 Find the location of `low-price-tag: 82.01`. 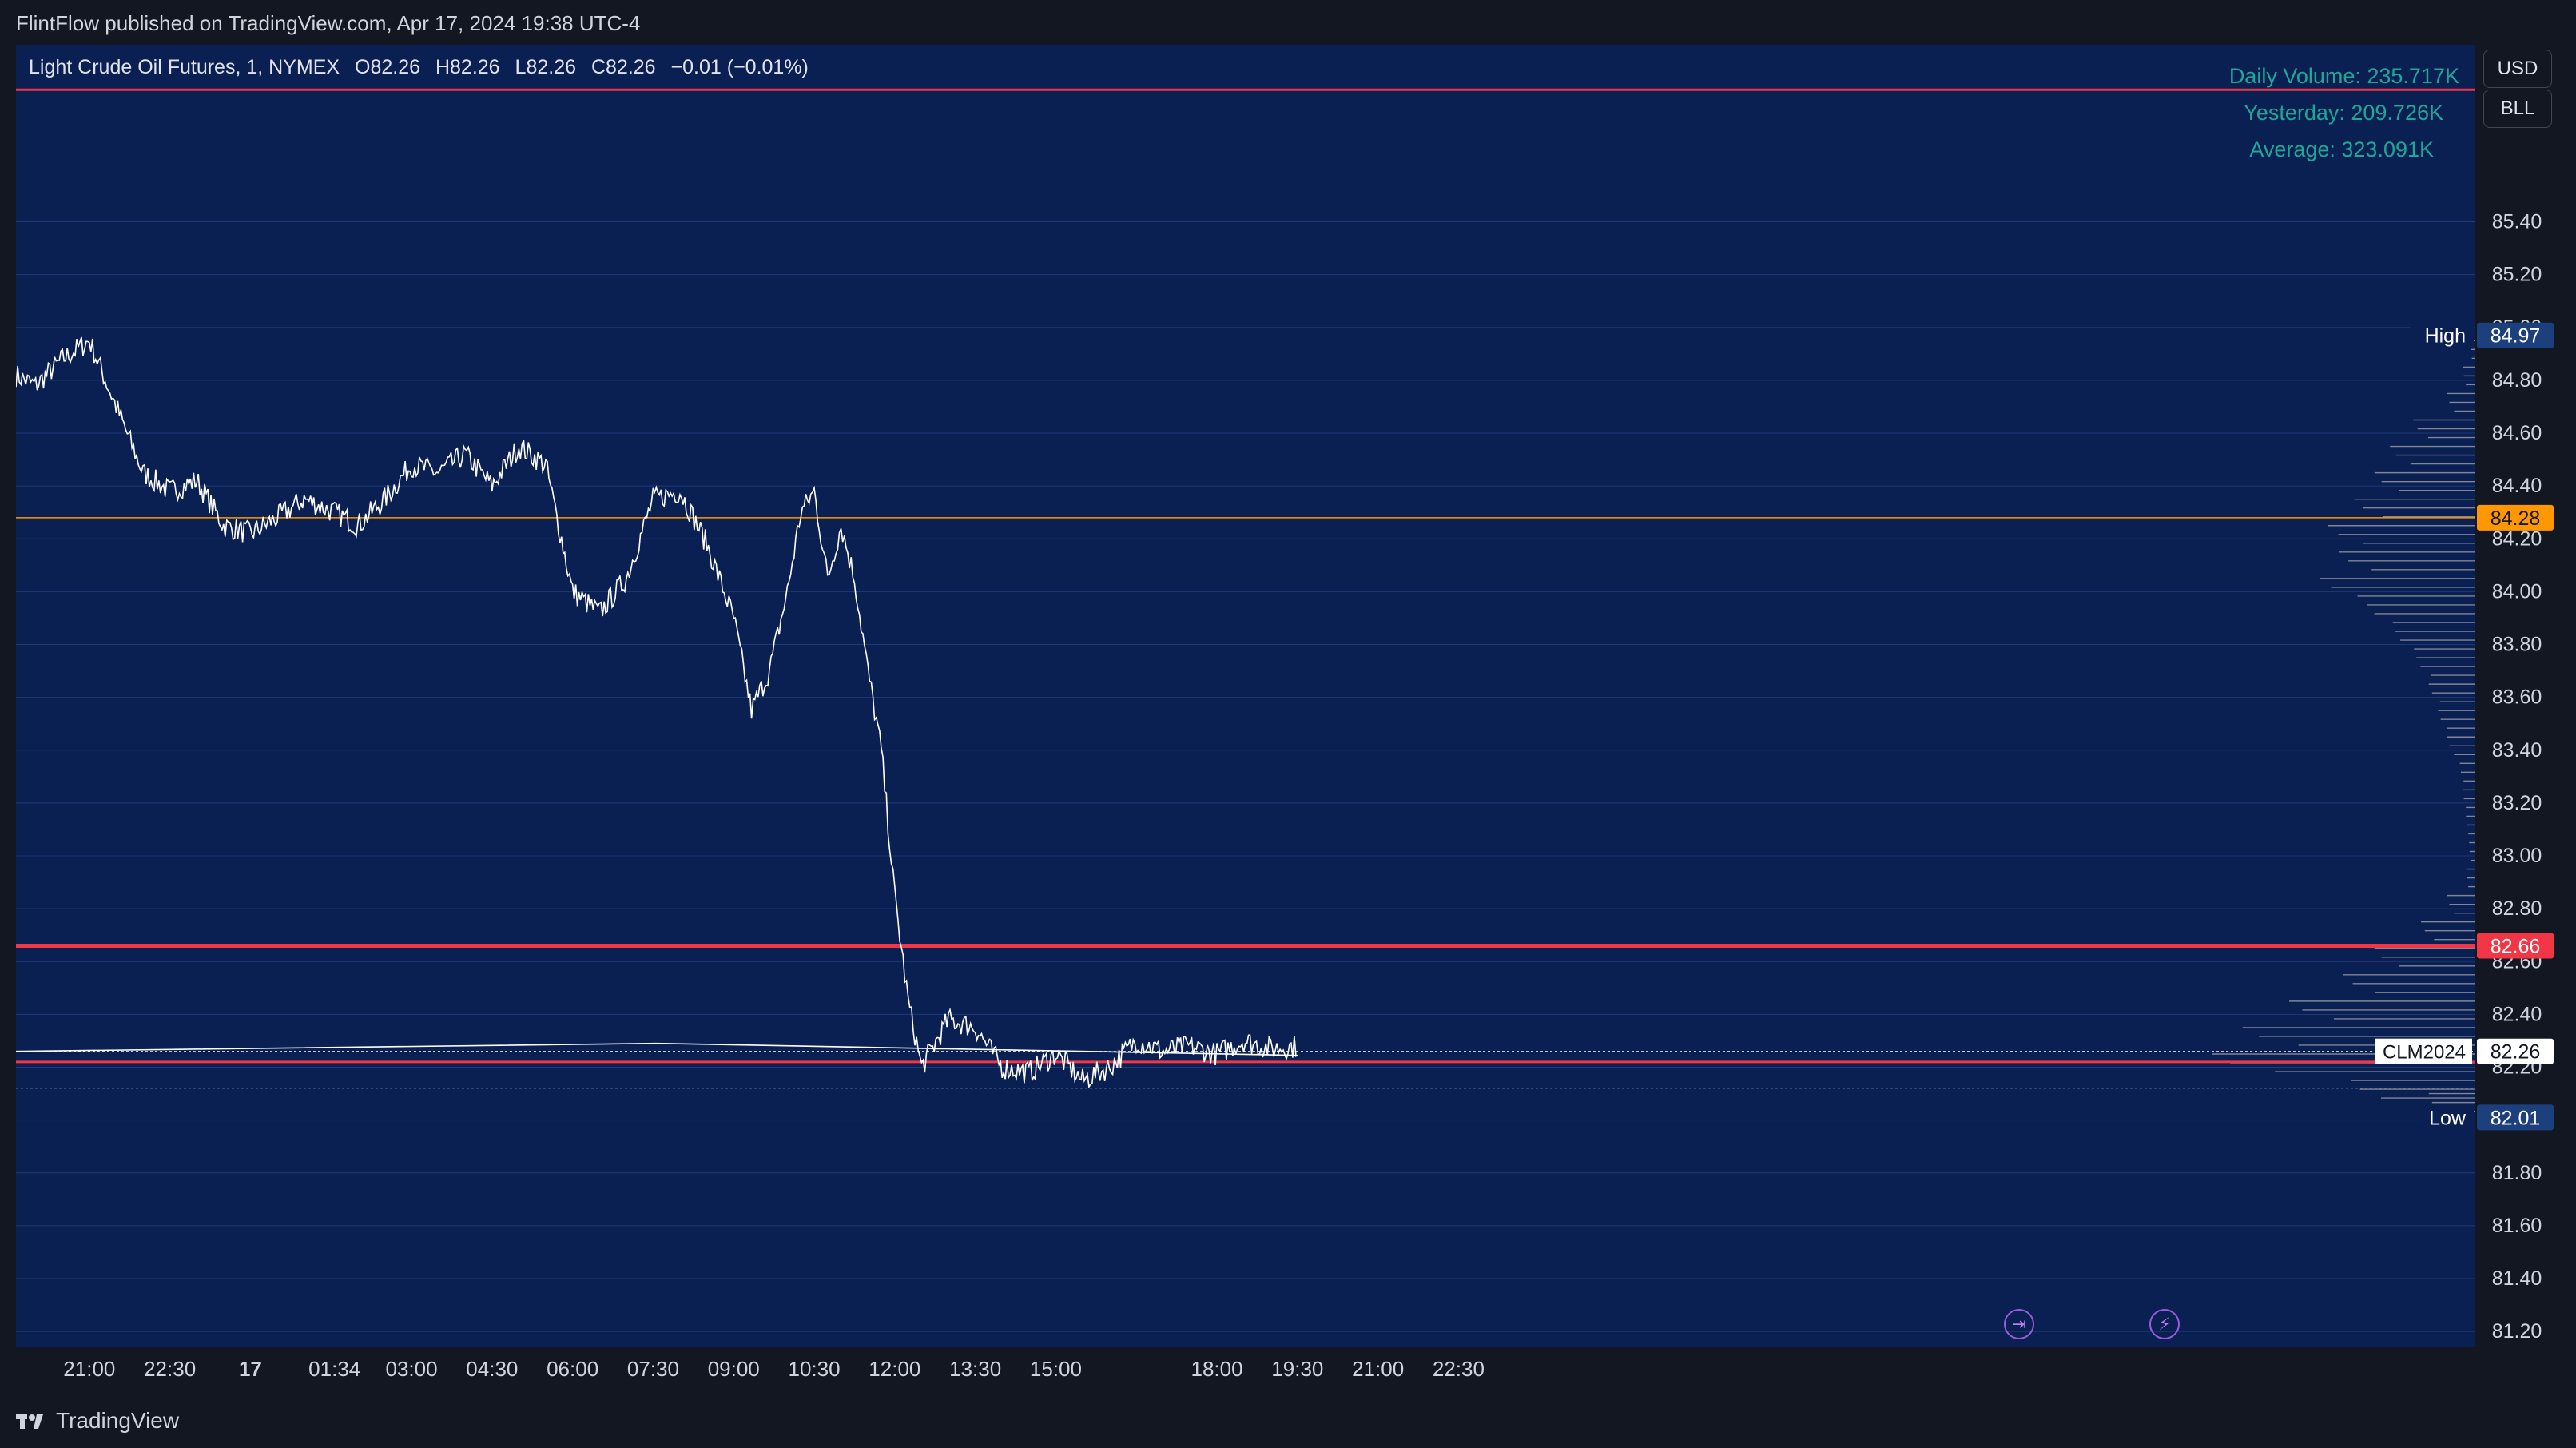

low-price-tag: 82.01 is located at coordinates (2515, 1117).